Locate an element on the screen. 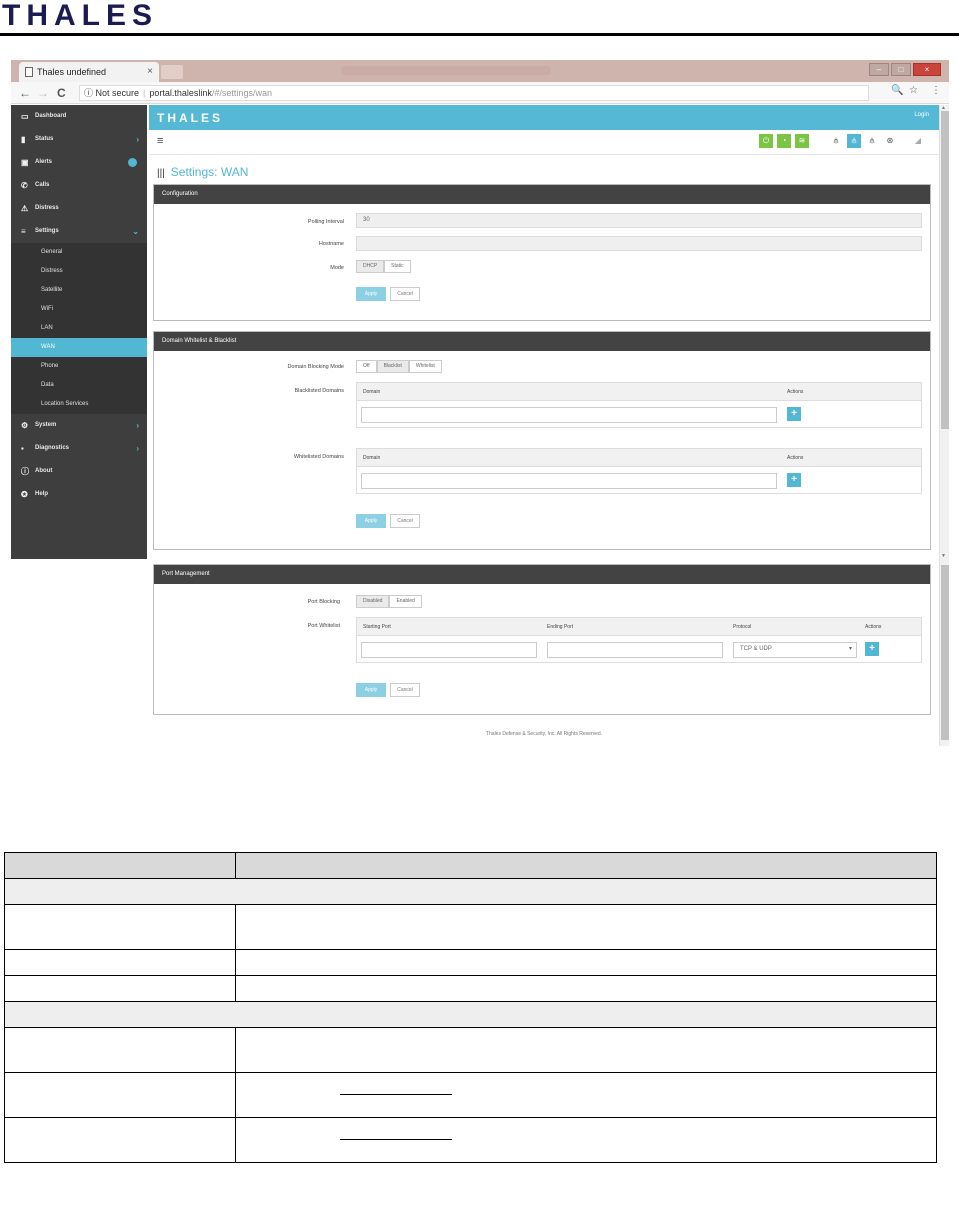 The height and width of the screenshot is (1221, 959). minimize-button: – is located at coordinates (879, 69).